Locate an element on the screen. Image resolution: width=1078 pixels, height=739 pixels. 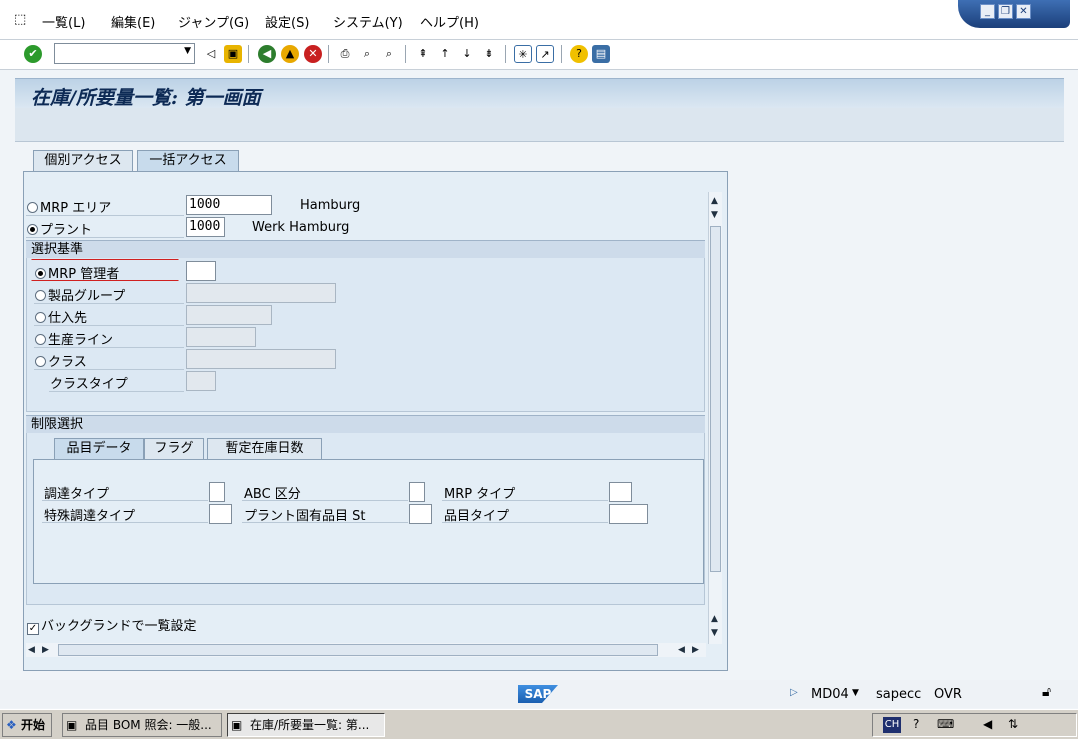
menu-goto: ジャンプ(G) is located at coordinates (213, 21).